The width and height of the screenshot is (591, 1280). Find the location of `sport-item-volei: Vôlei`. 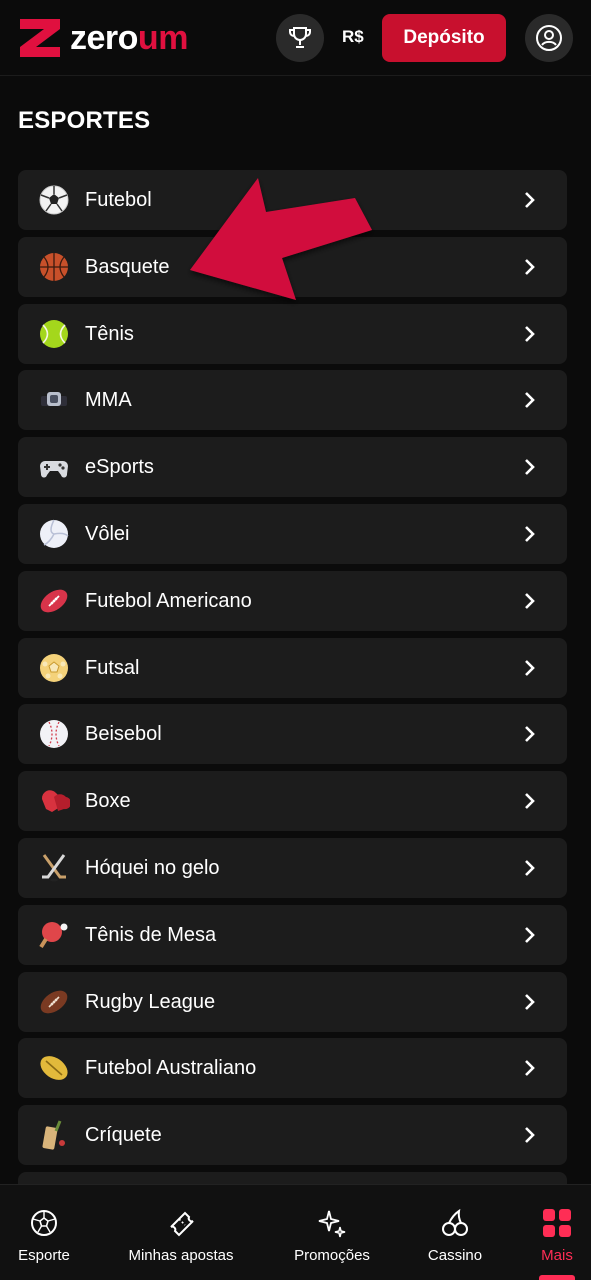

sport-item-volei: Vôlei is located at coordinates (292, 533).